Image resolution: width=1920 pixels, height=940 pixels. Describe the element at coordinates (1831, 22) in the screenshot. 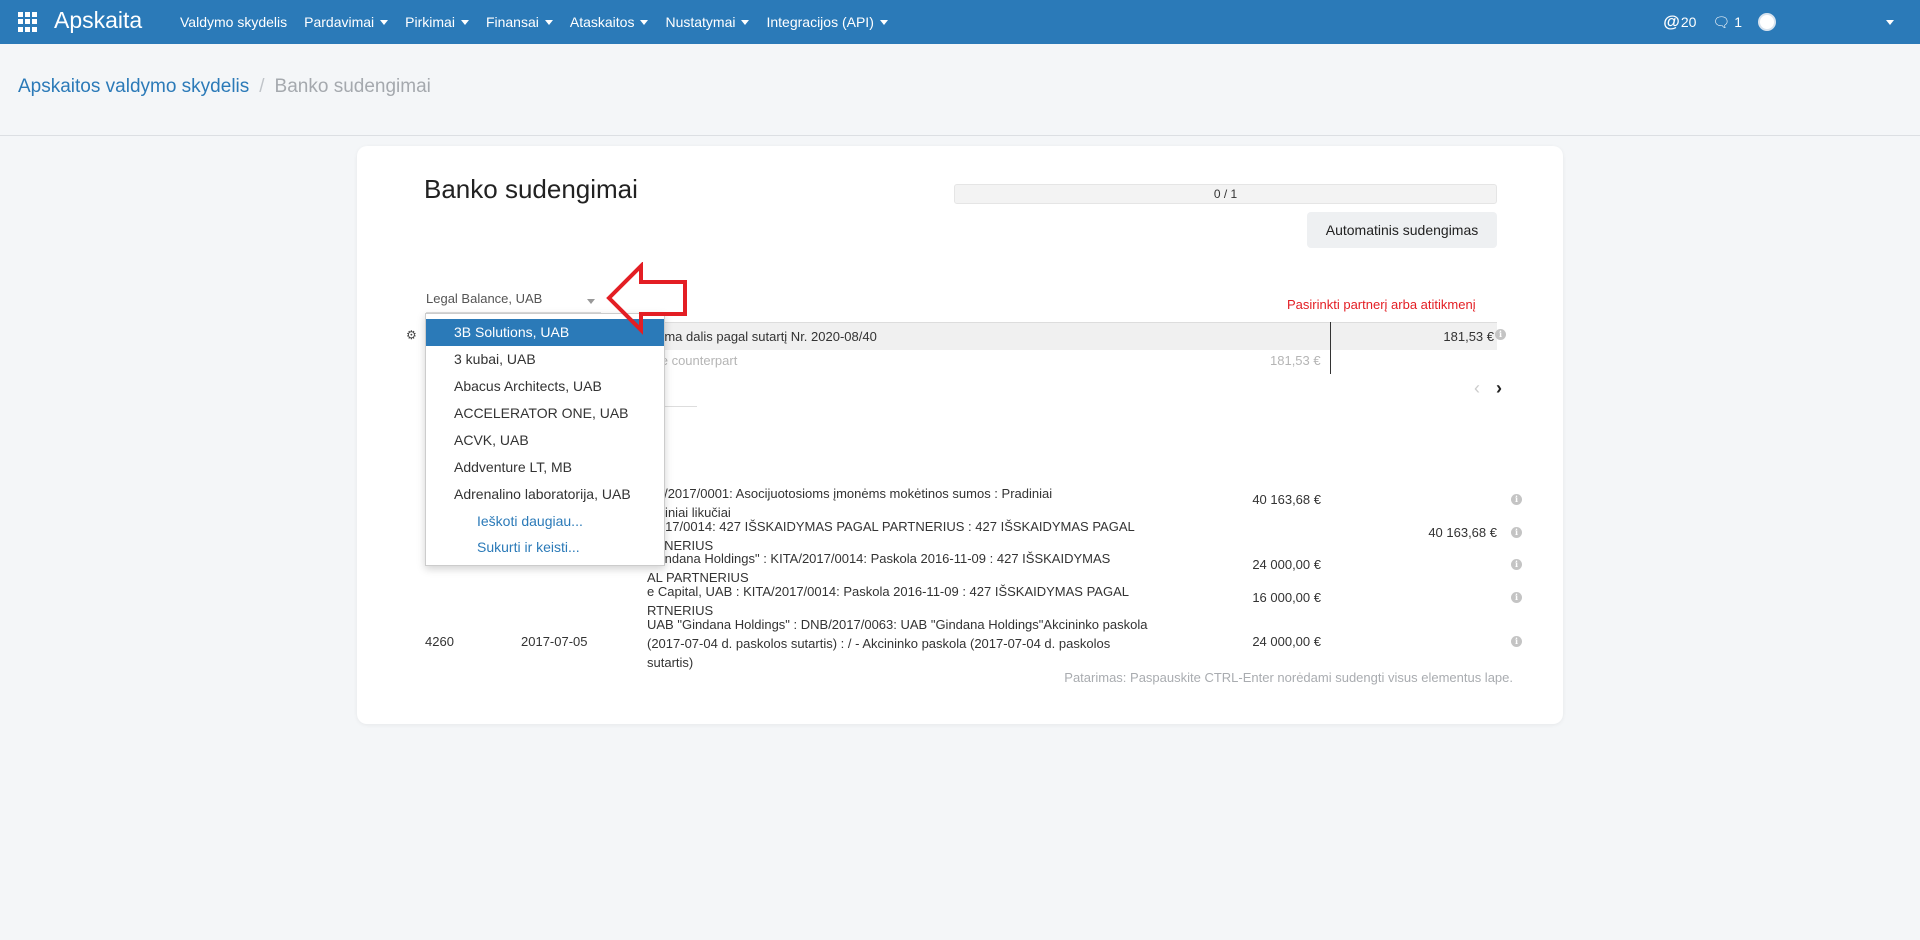

I see `user-menu` at that location.